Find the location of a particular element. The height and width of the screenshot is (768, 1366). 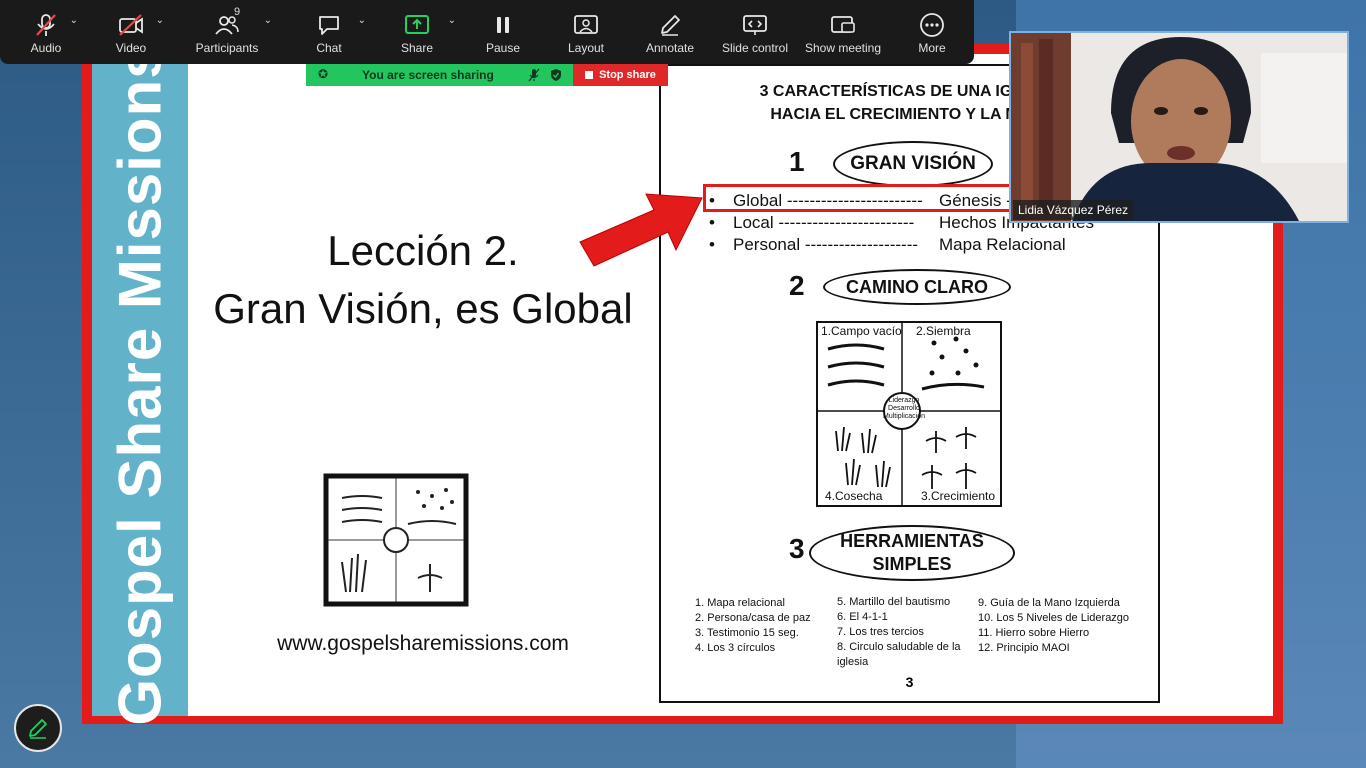

highlight-box is located at coordinates (859, 198).